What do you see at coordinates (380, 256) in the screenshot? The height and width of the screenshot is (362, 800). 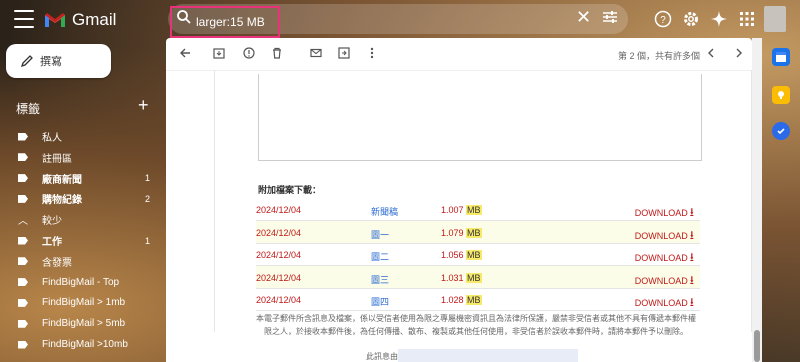 I see `attachment-name-link: 圖二` at bounding box center [380, 256].